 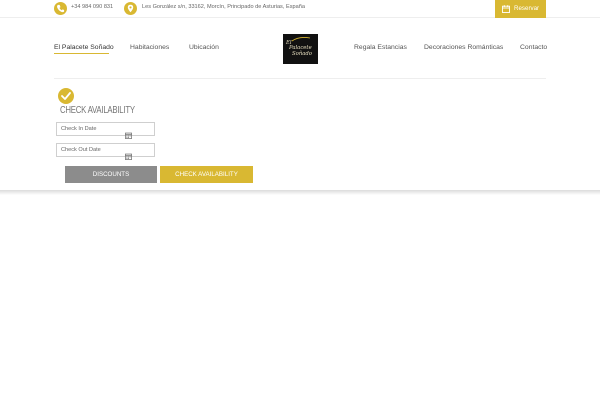 I want to click on reserve-button: Reservar, so click(x=520, y=9).